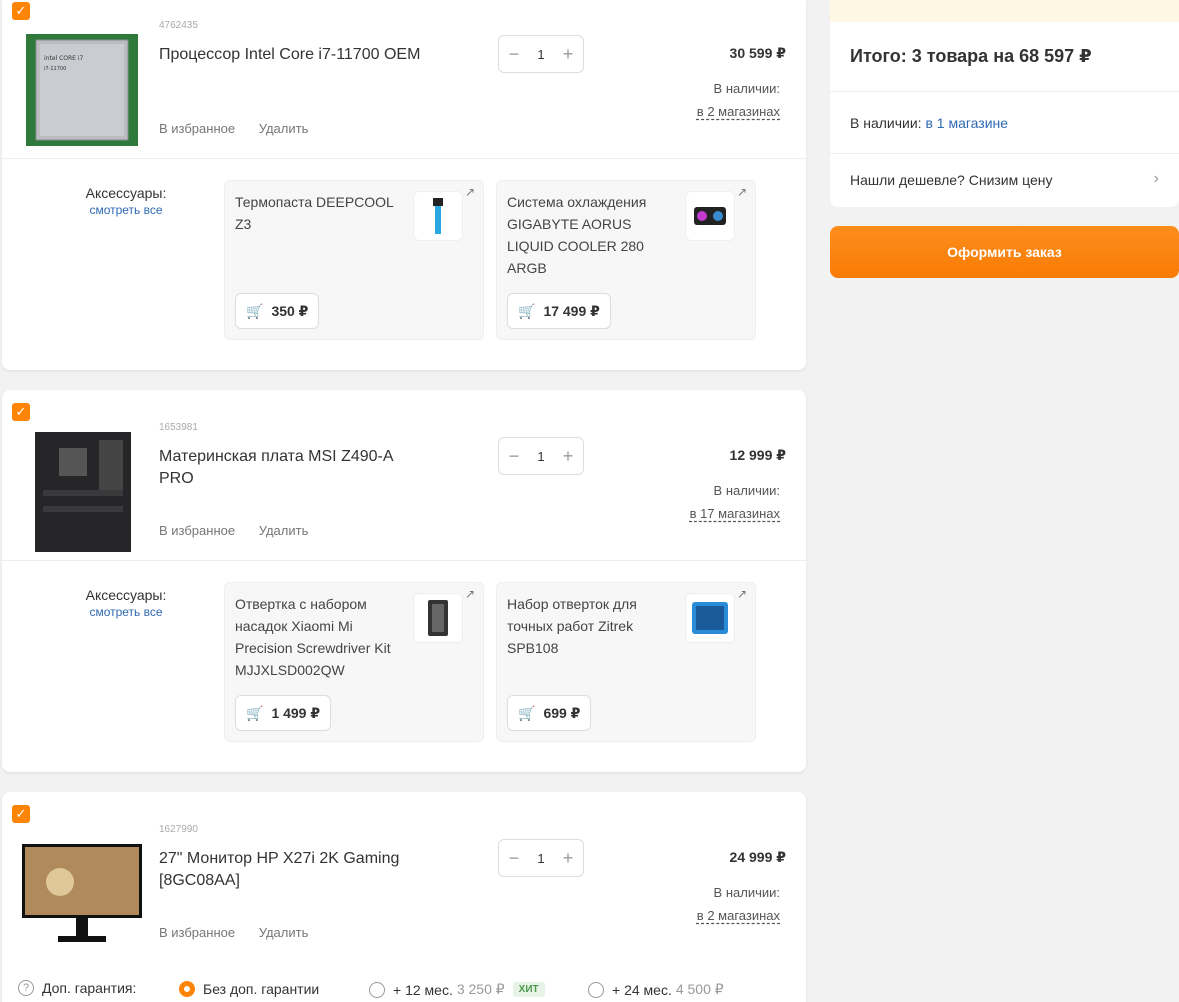  I want to click on checkout-button: Оформить заказ, so click(1004, 252).